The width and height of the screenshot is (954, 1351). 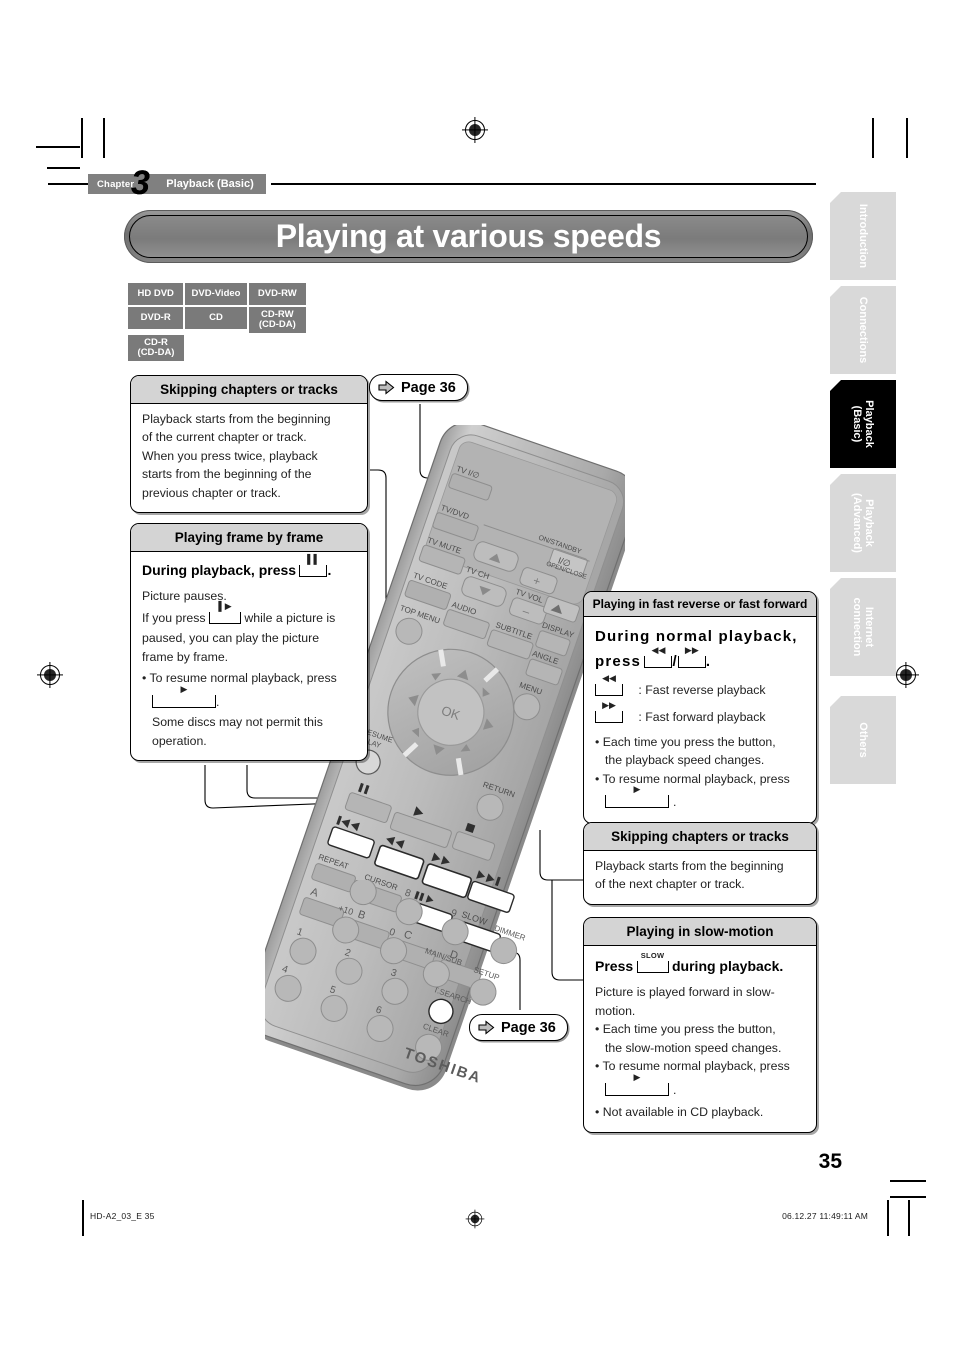 I want to click on text-line: When you press twice, playback, so click(x=230, y=455).